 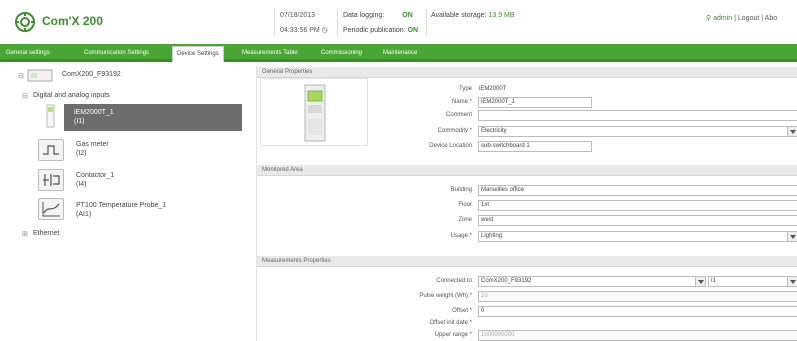 What do you see at coordinates (121, 205) in the screenshot?
I see `device-name: PT100 Temperature Probe_1` at bounding box center [121, 205].